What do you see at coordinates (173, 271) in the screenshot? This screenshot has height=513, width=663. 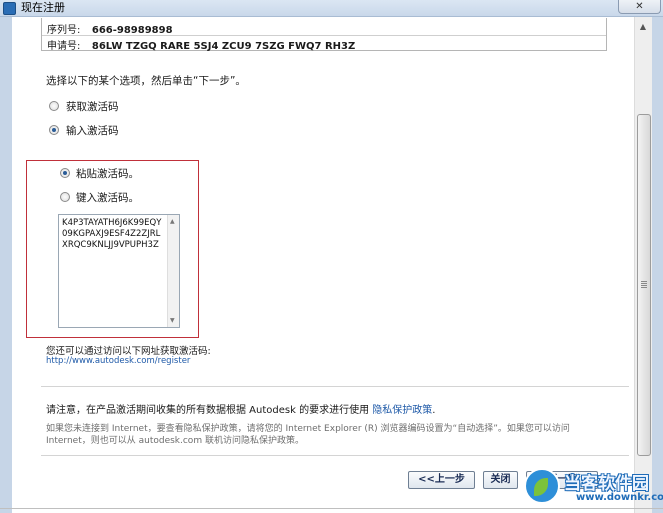 I see `textarea-scrollbar: ▲ ▼` at bounding box center [173, 271].